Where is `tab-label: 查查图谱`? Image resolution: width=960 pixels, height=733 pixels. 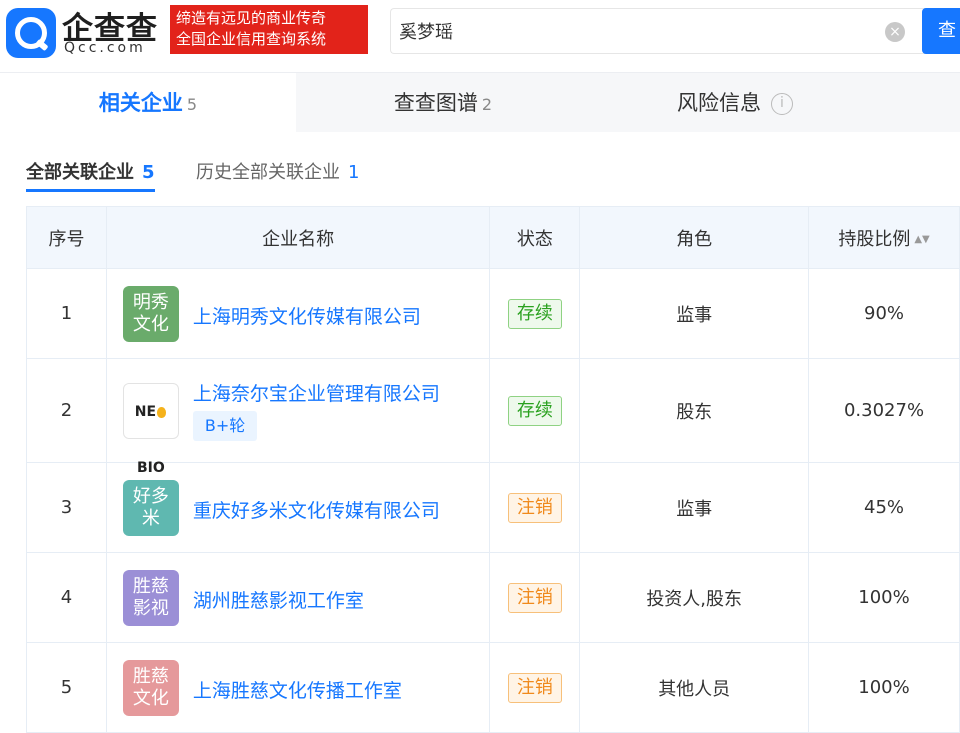
tab-label: 查查图谱 is located at coordinates (435, 103).